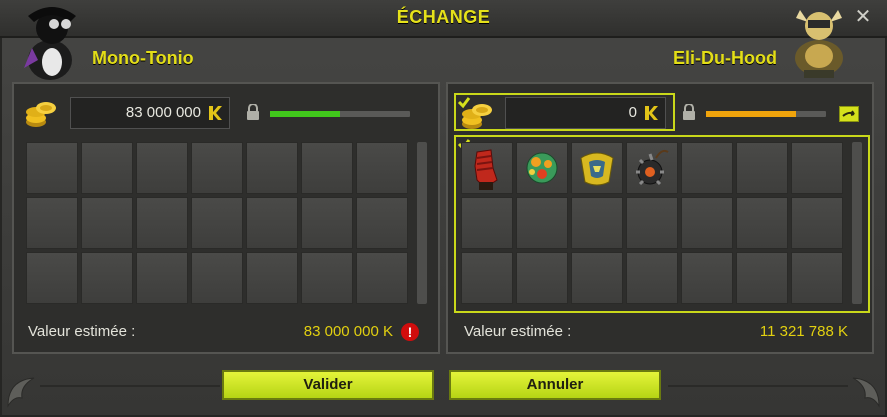 The height and width of the screenshot is (417, 887). Describe the element at coordinates (410, 332) in the screenshot. I see `warning-icon: !` at that location.